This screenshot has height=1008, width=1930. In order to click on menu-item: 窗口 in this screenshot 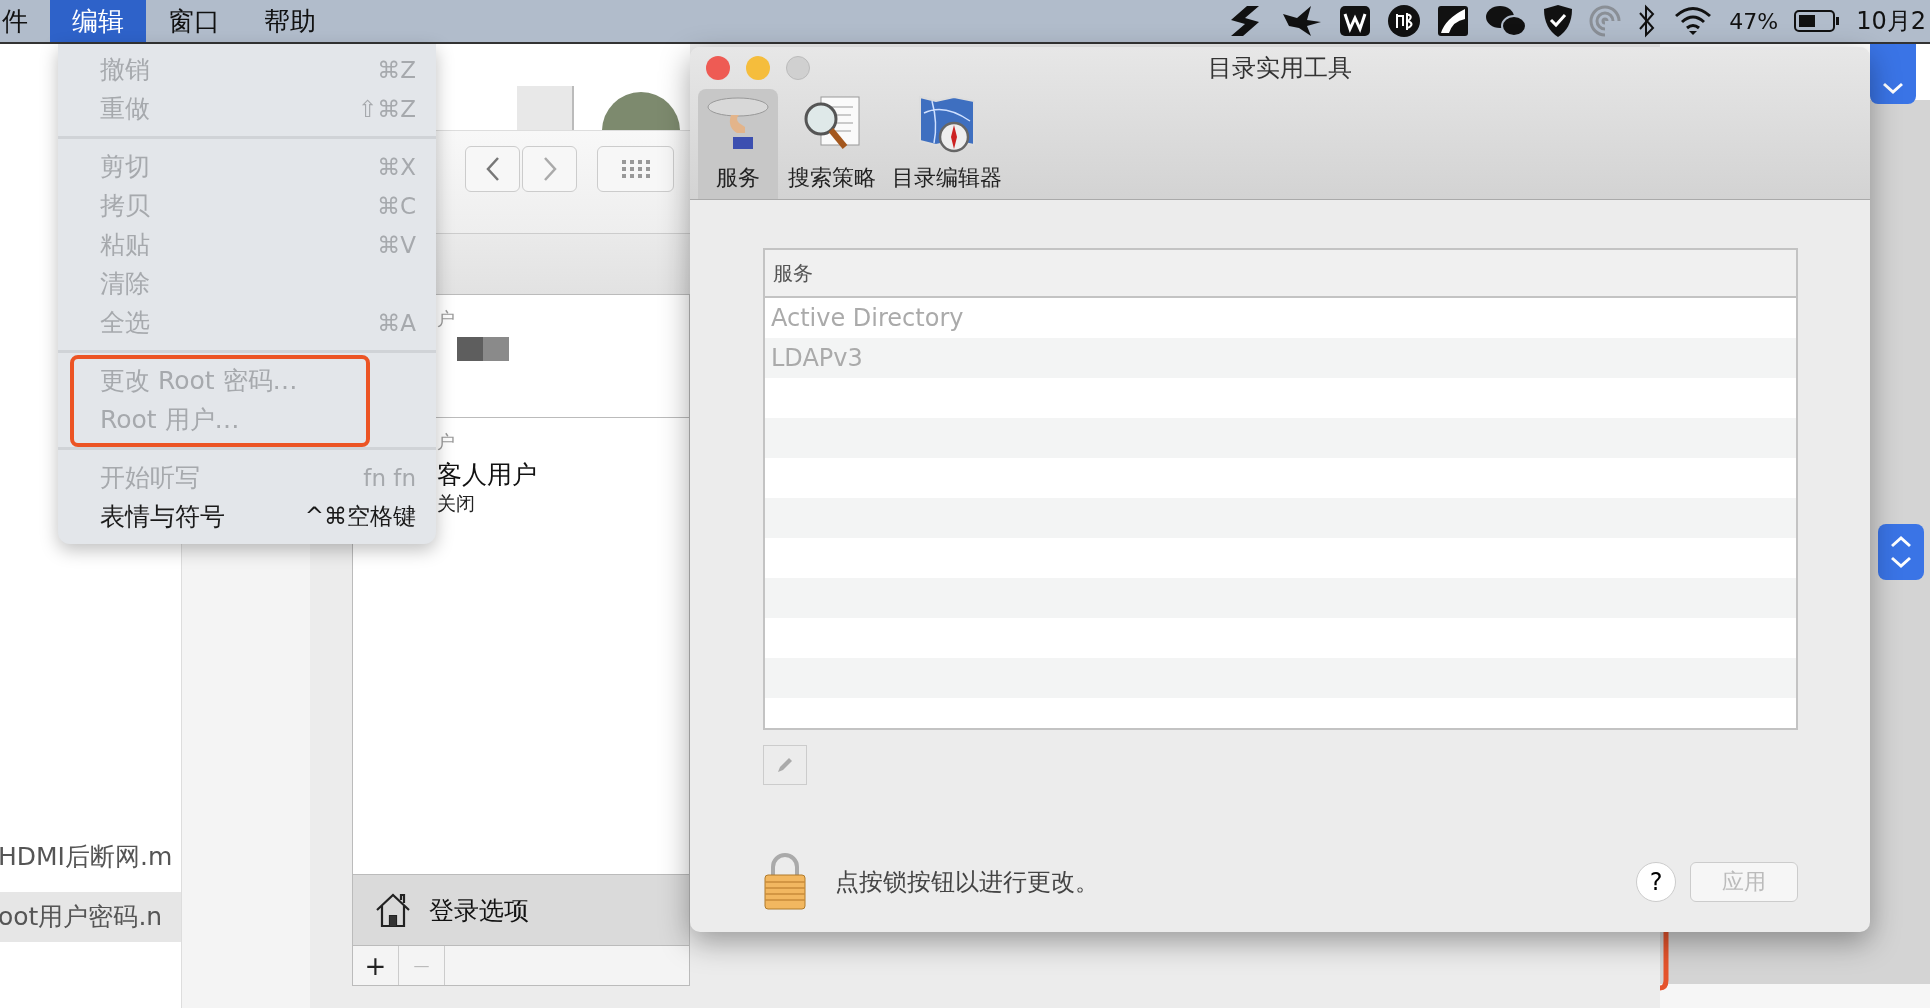, I will do `click(194, 21)`.